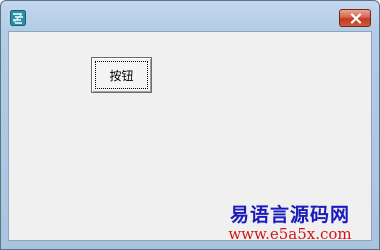  I want to click on watermark-url: www.e5a5x.com, so click(290, 234).